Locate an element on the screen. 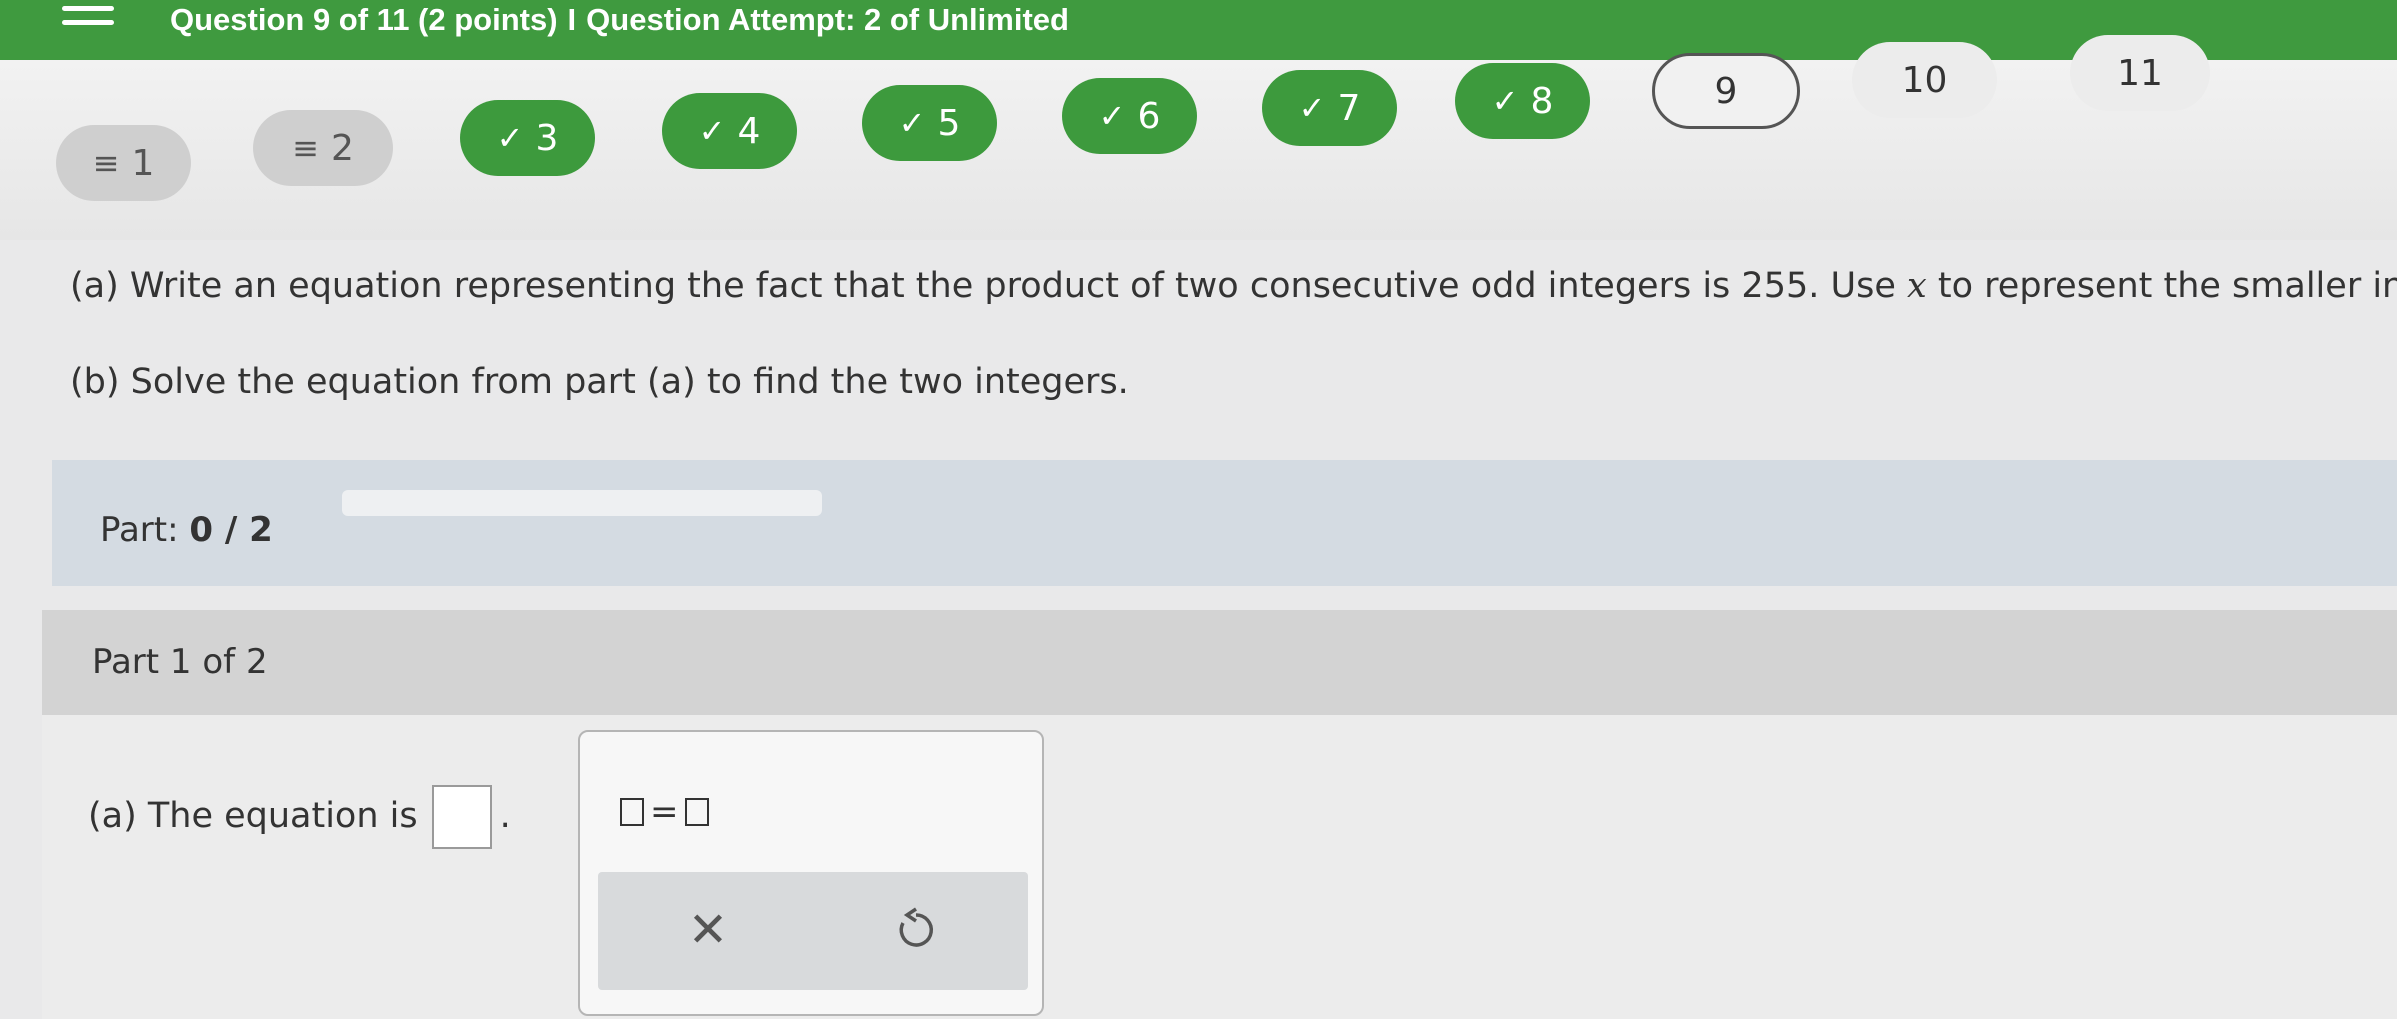 The width and height of the screenshot is (2397, 1019). question-number: 10 is located at coordinates (1924, 80).